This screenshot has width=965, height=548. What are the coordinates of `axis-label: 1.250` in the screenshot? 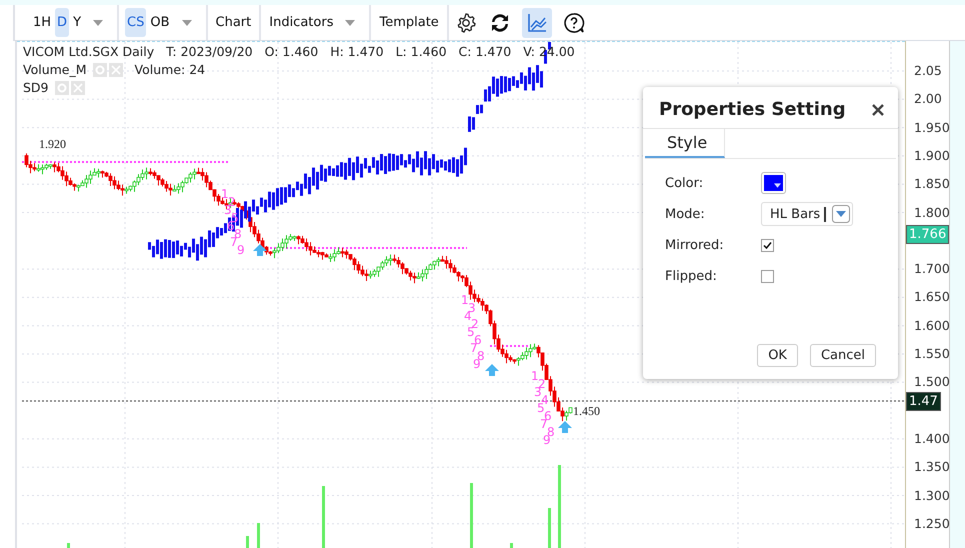 It's located at (932, 523).